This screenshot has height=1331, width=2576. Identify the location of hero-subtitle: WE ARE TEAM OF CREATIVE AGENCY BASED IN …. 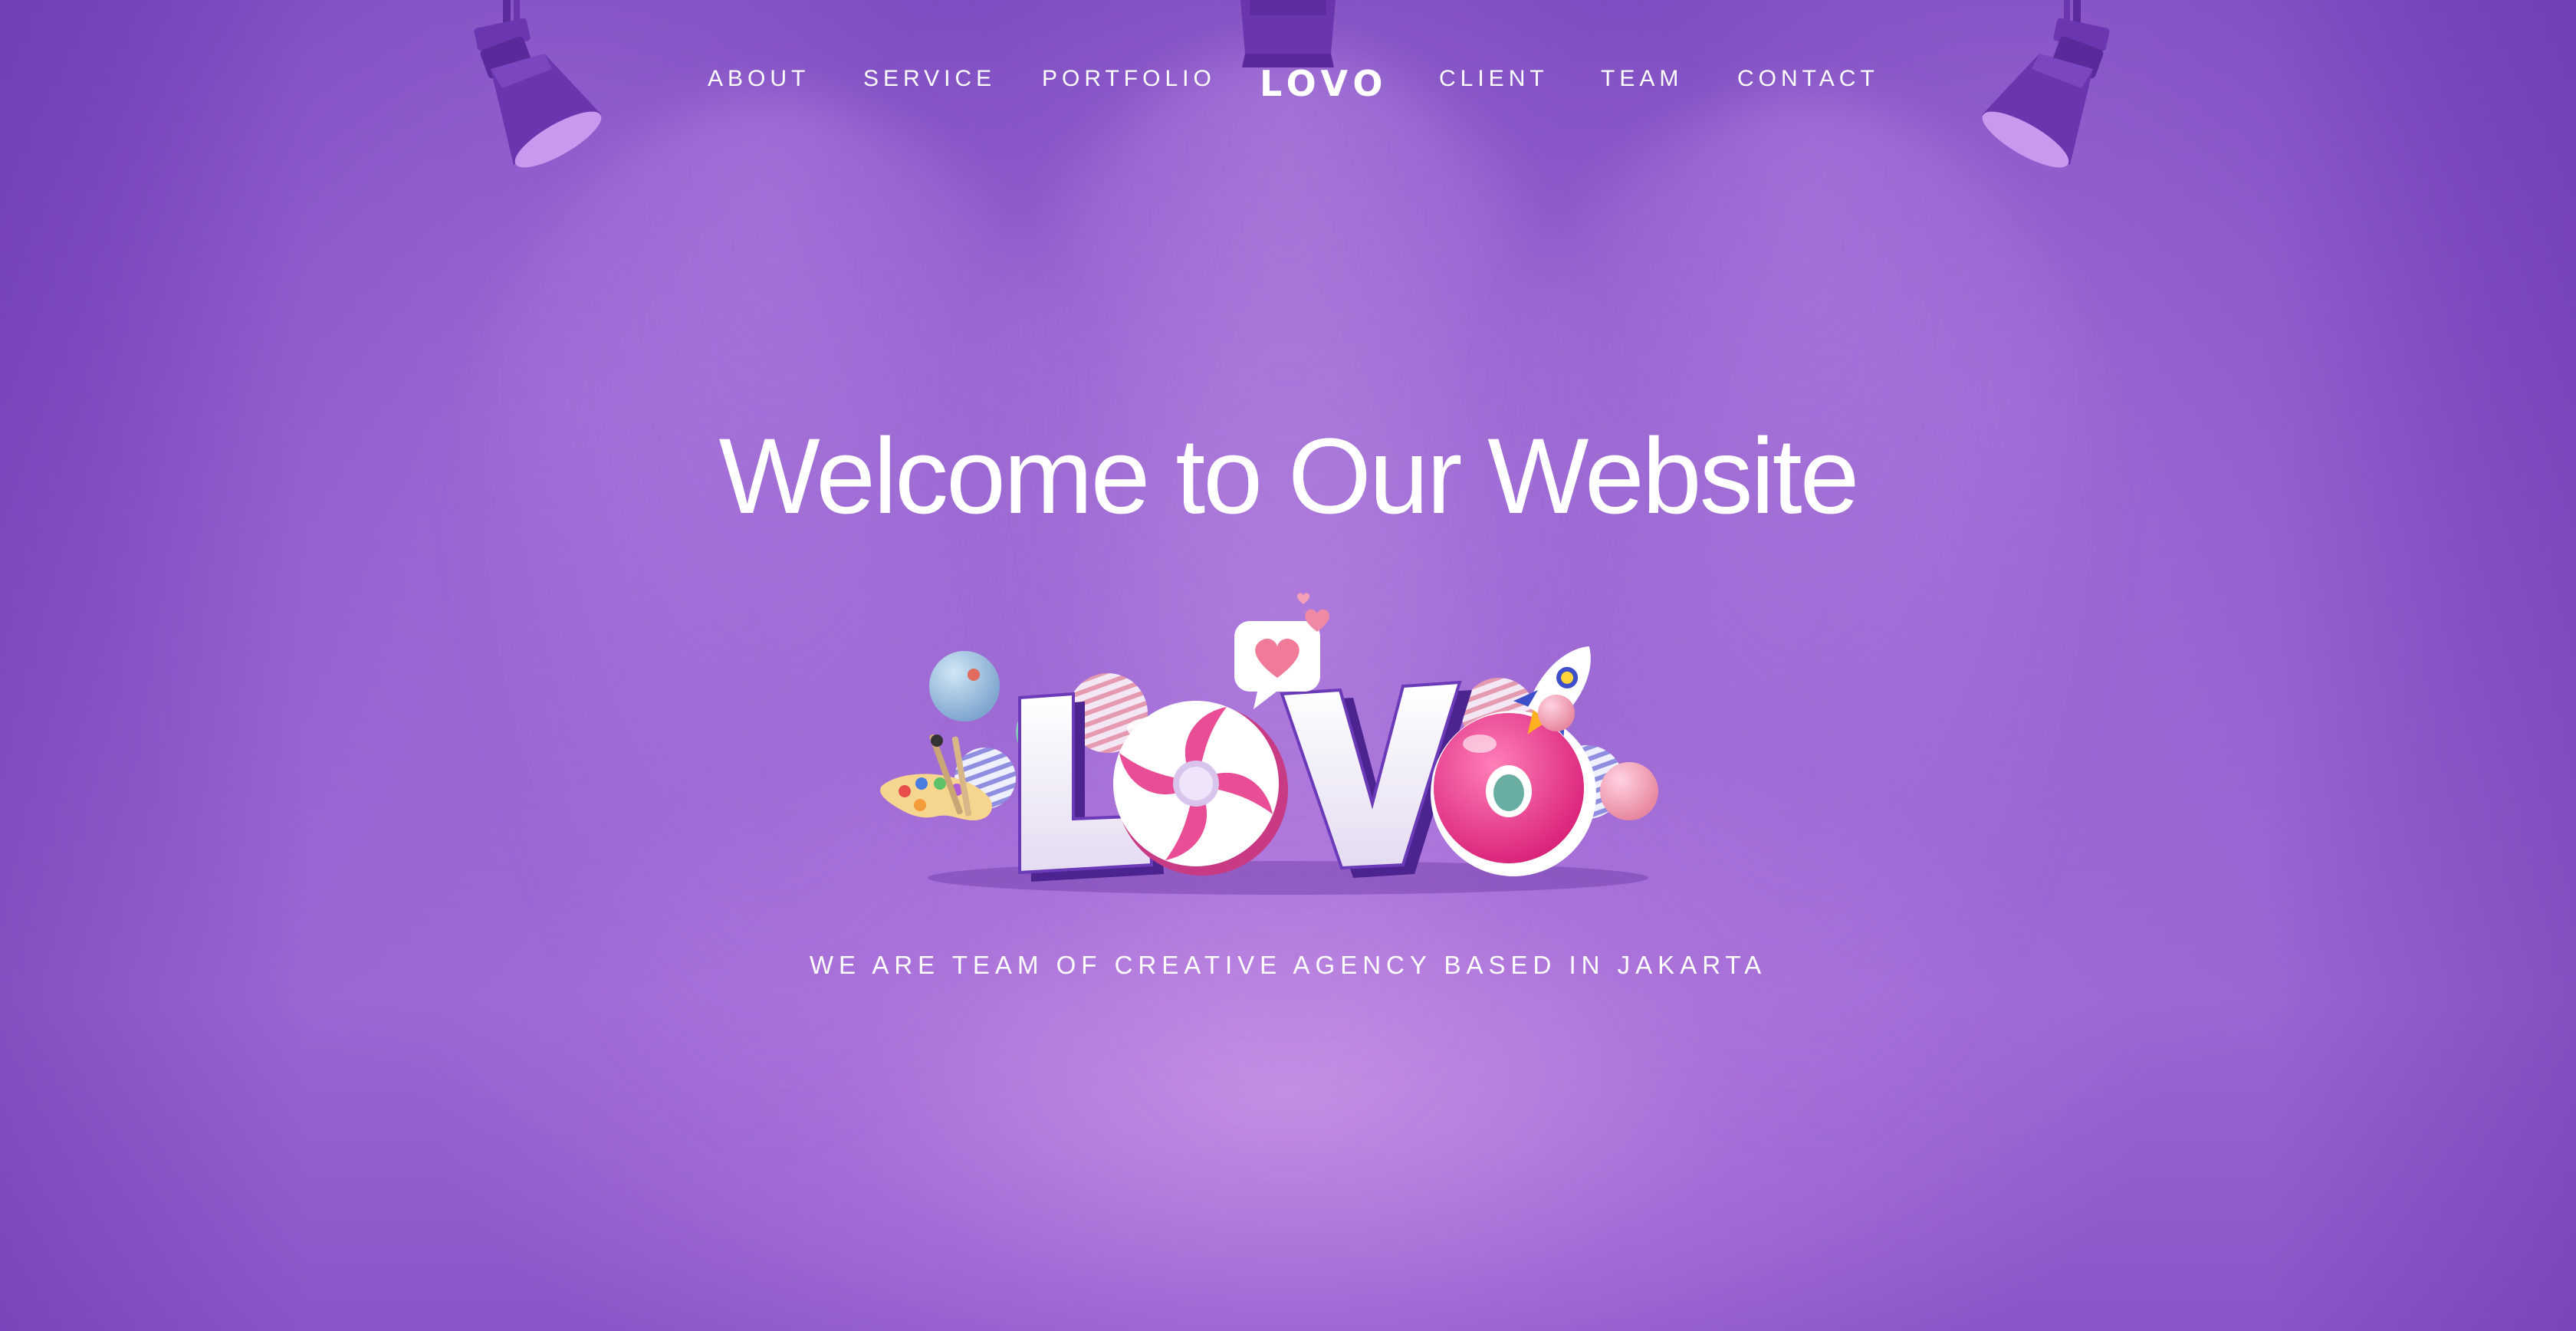
(1288, 965).